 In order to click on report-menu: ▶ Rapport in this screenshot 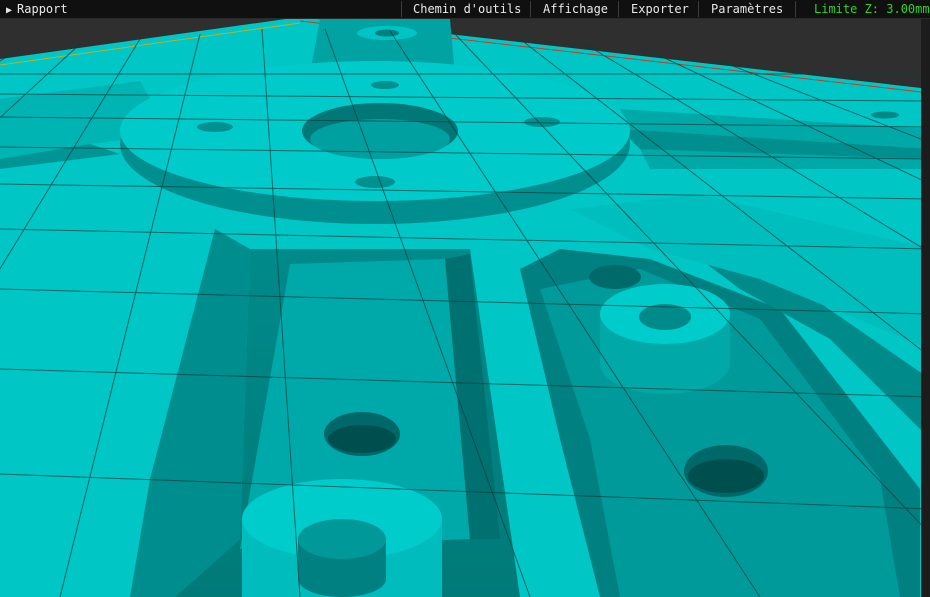, I will do `click(37, 9)`.